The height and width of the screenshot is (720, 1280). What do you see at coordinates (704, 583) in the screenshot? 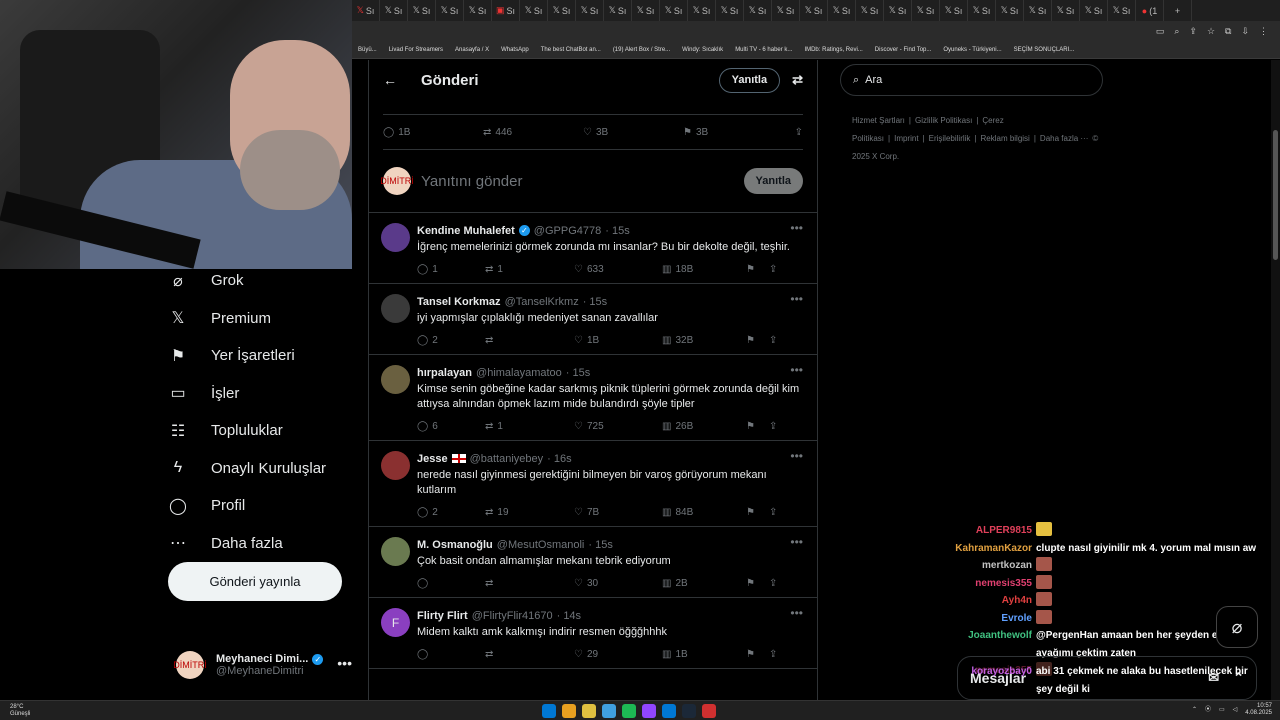
I see `views-action: ▥ 2B` at bounding box center [704, 583].